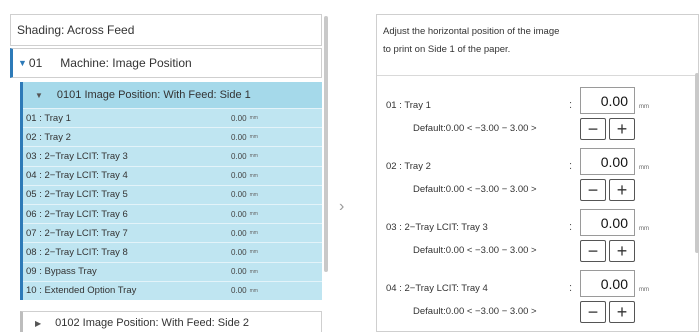 The image size is (699, 332). Describe the element at coordinates (77, 233) in the screenshot. I see `tray-label: 07 : 2−Tray LCIT: Tray 7` at that location.